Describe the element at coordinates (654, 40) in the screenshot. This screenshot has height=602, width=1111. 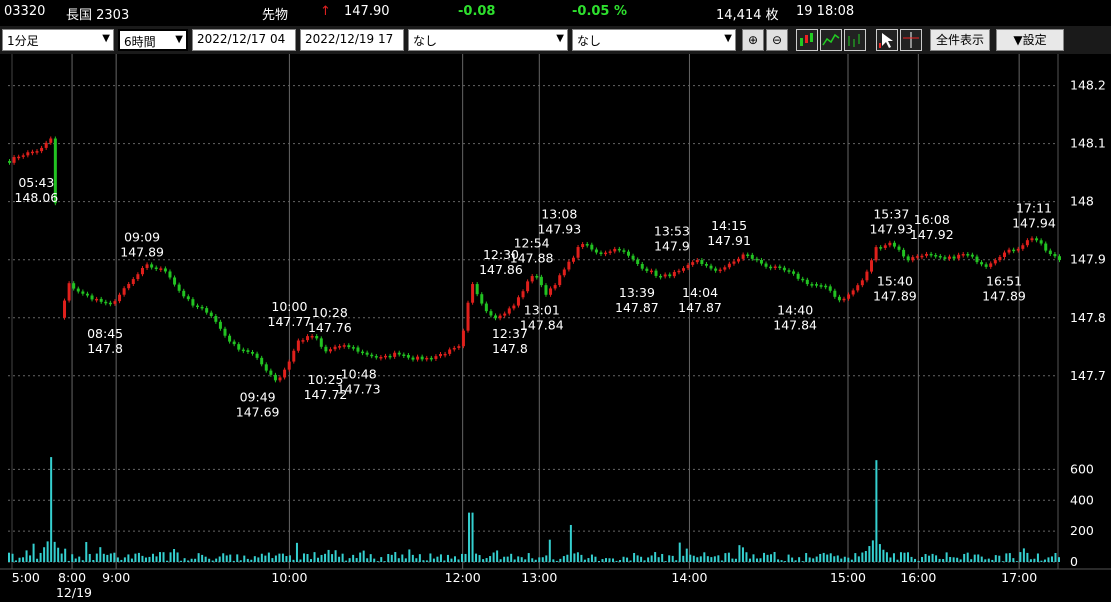
I see `indicator-select-2: なし ▼` at that location.